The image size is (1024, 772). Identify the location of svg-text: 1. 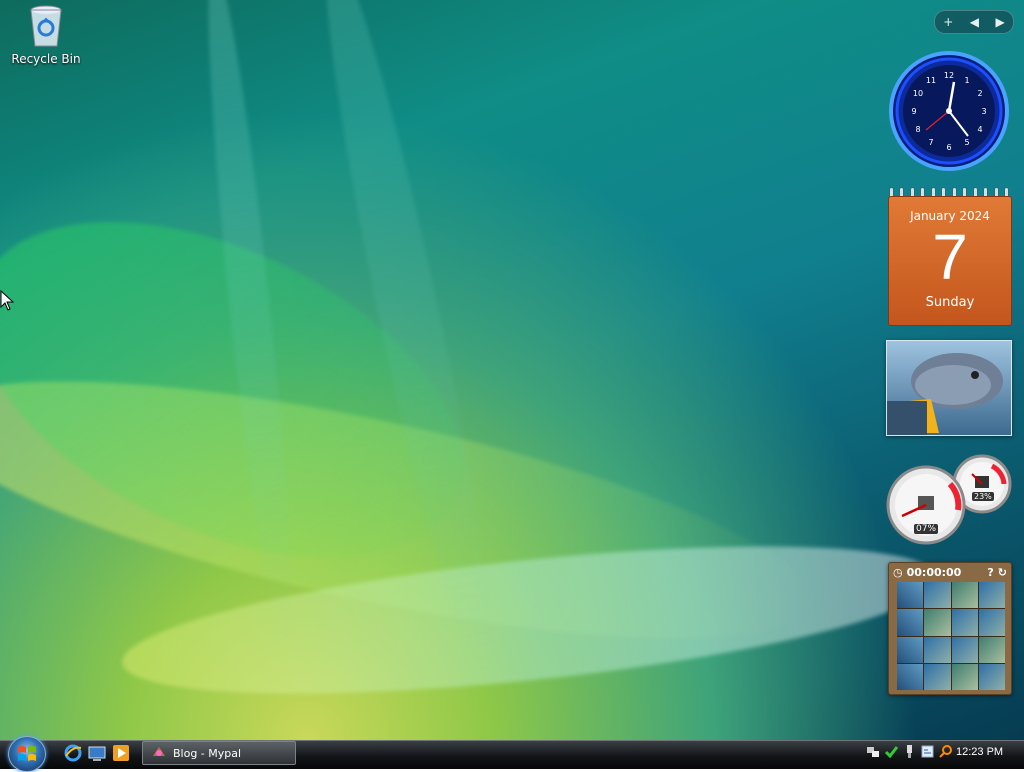
(966, 80).